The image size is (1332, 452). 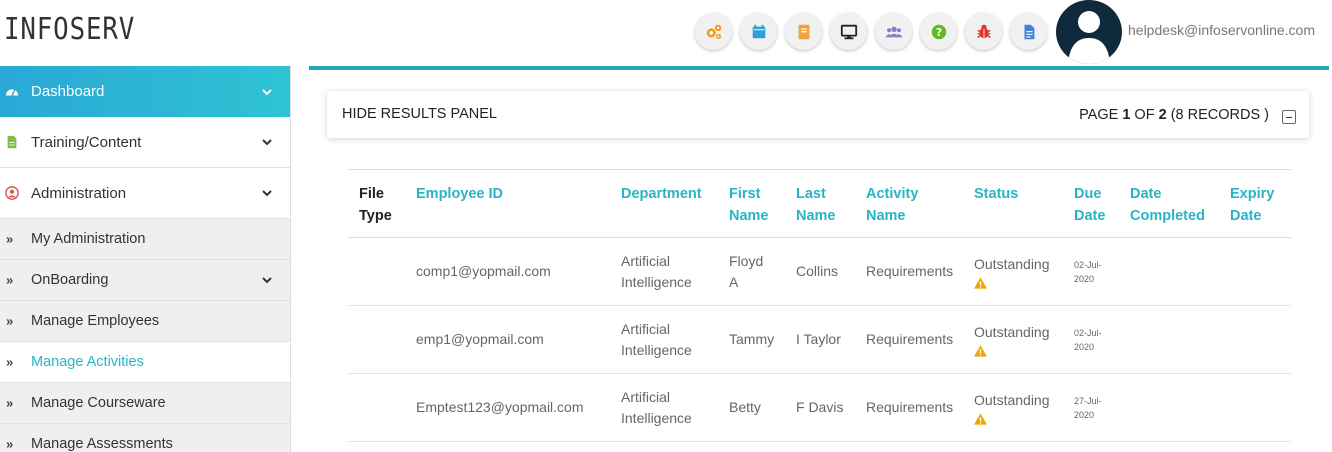 I want to click on header-text: File, so click(x=371, y=194).